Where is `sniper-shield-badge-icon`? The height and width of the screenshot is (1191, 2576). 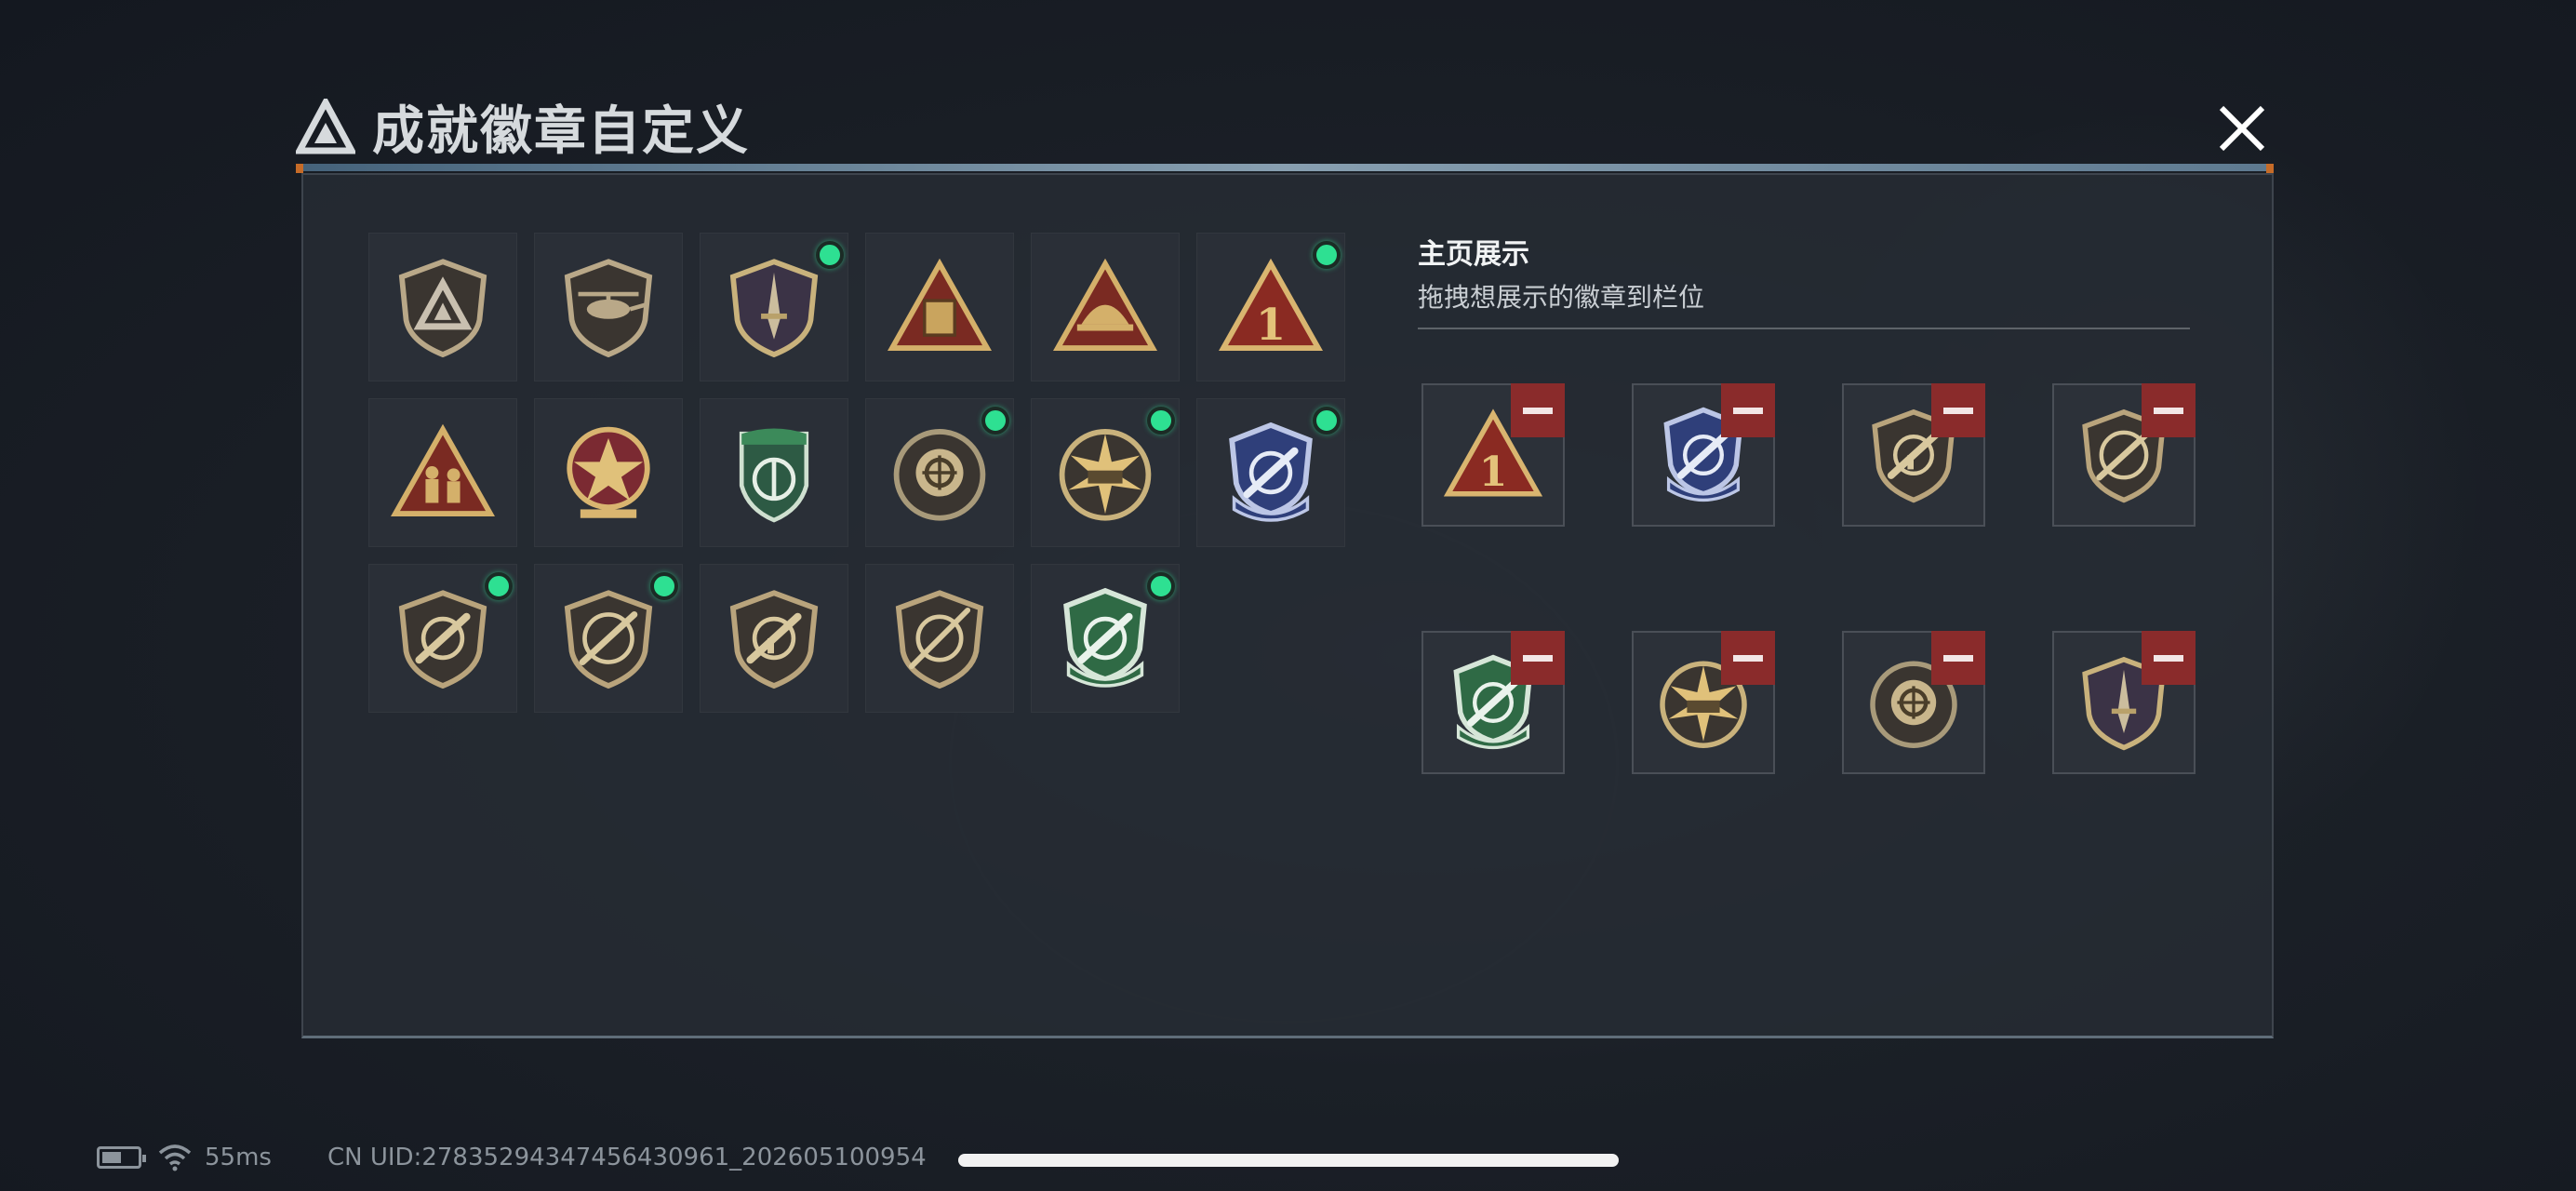 sniper-shield-badge-icon is located at coordinates (939, 639).